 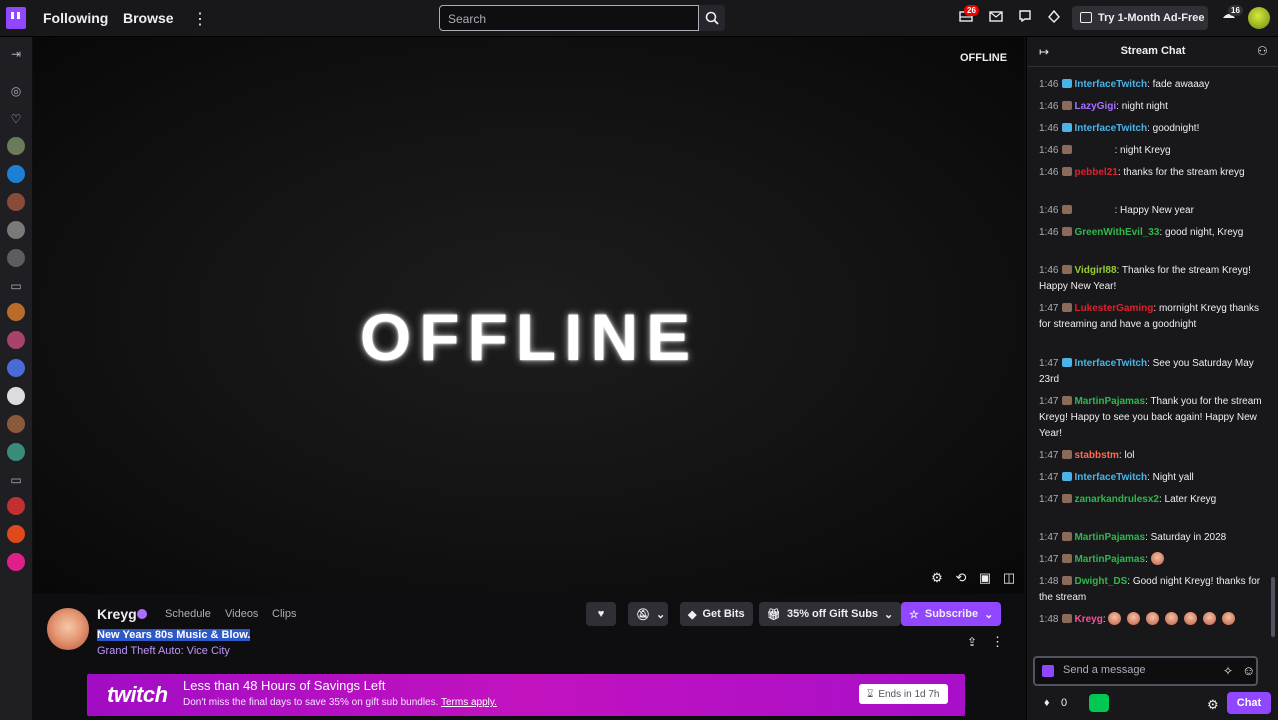 I want to click on bell-icon: 🔕︎, so click(x=643, y=614).